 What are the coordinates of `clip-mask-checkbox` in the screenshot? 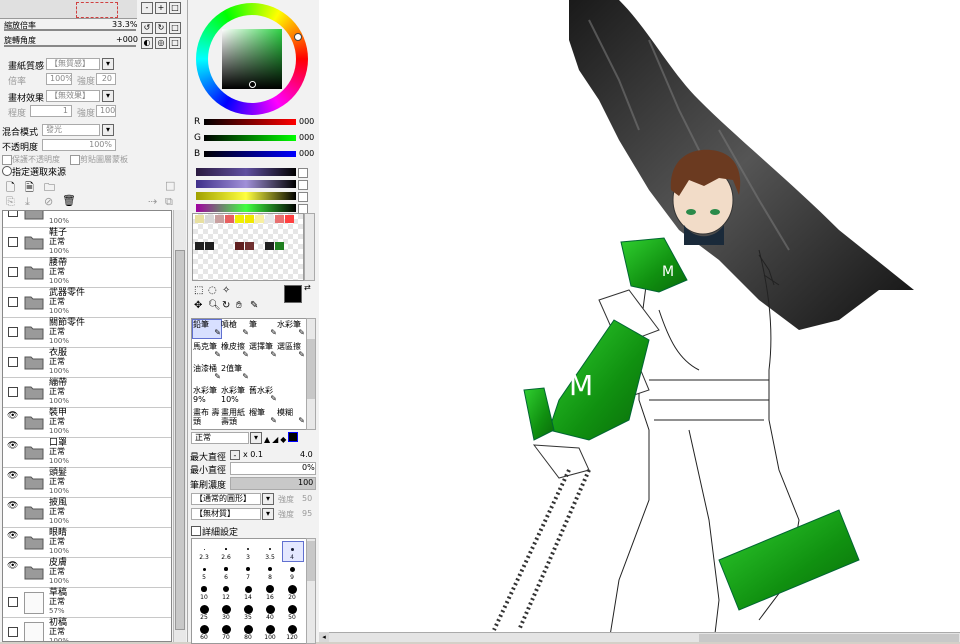 It's located at (75, 160).